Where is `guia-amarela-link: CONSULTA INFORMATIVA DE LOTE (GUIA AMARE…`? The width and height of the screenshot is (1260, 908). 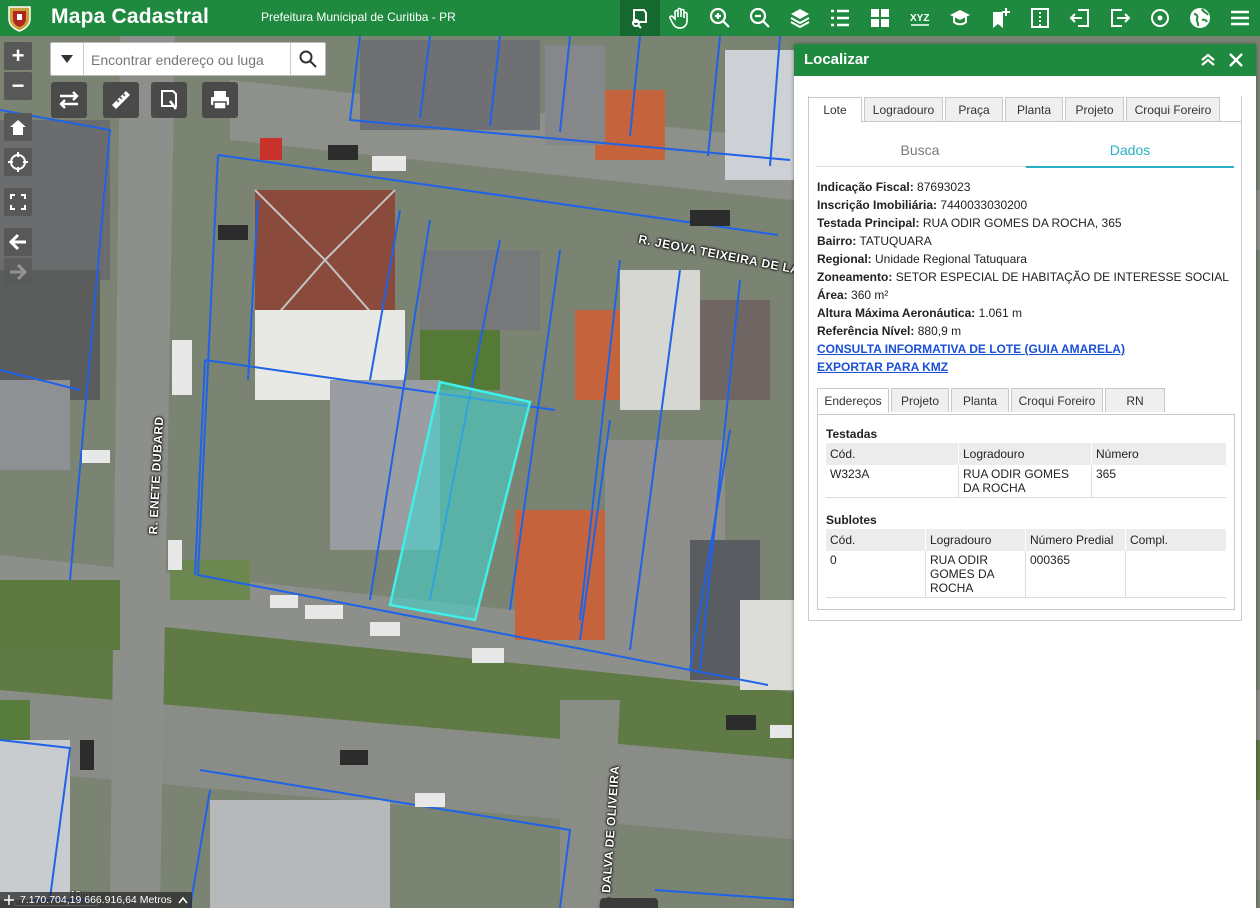
guia-amarela-link: CONSULTA INFORMATIVA DE LOTE (GUIA AMARE… is located at coordinates (971, 349).